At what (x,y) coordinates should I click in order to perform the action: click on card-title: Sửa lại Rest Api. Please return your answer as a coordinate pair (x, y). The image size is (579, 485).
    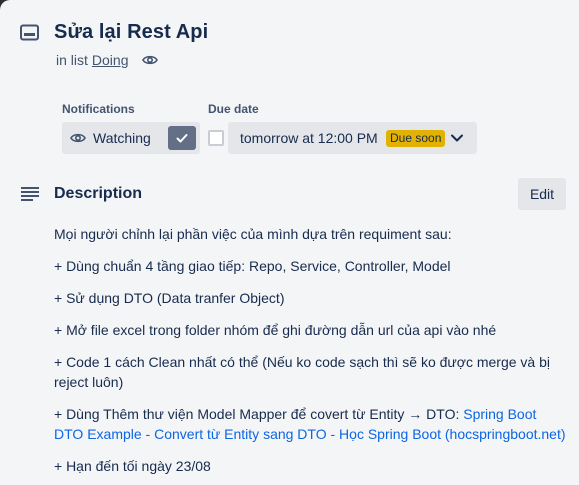
    Looking at the image, I should click on (131, 32).